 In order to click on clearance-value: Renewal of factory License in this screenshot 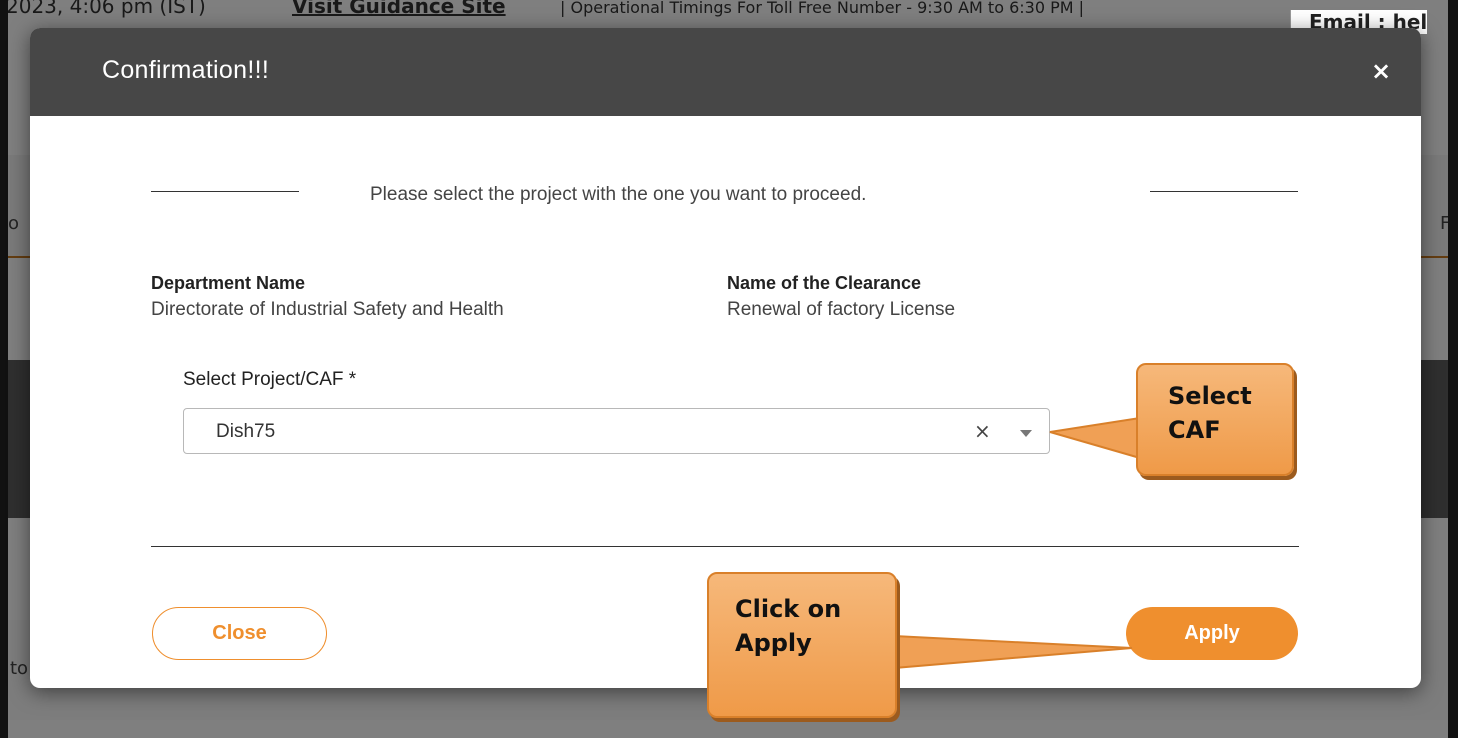, I will do `click(841, 309)`.